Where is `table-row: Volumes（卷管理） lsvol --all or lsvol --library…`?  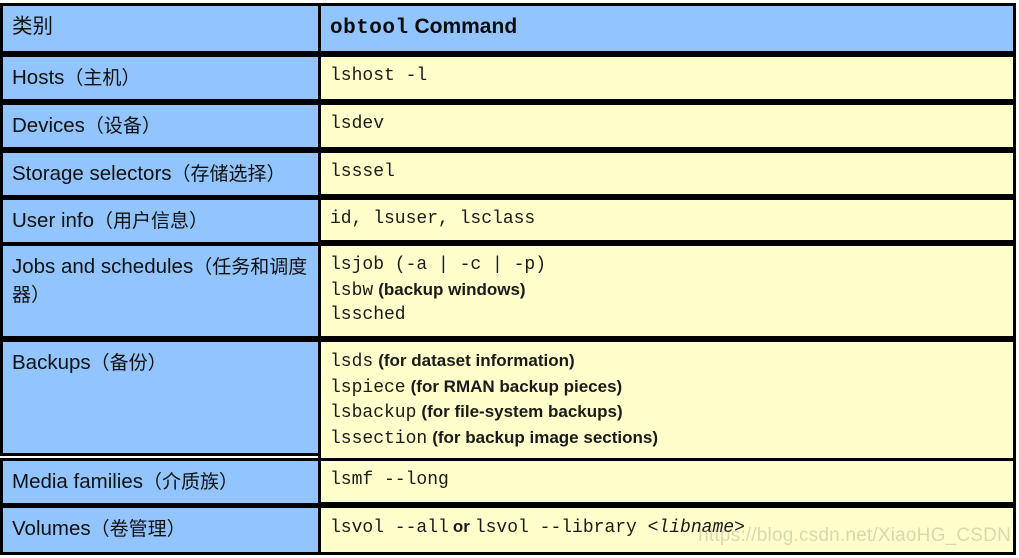
table-row: Volumes（卷管理） lsvol --all or lsvol --library… is located at coordinates (508, 530).